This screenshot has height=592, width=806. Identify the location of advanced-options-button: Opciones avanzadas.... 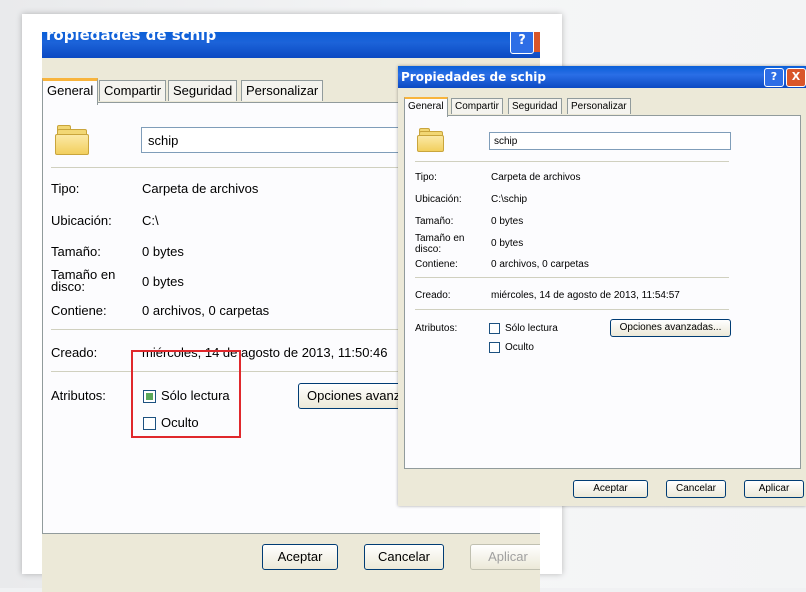
(670, 328).